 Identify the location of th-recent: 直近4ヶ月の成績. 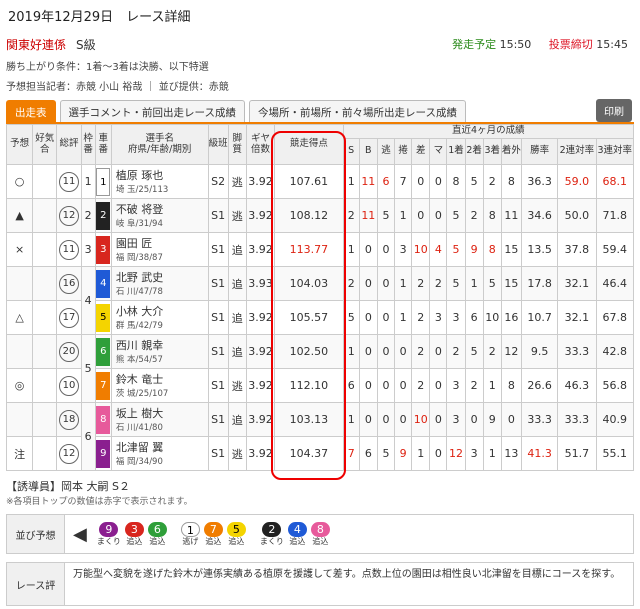
(488, 131).